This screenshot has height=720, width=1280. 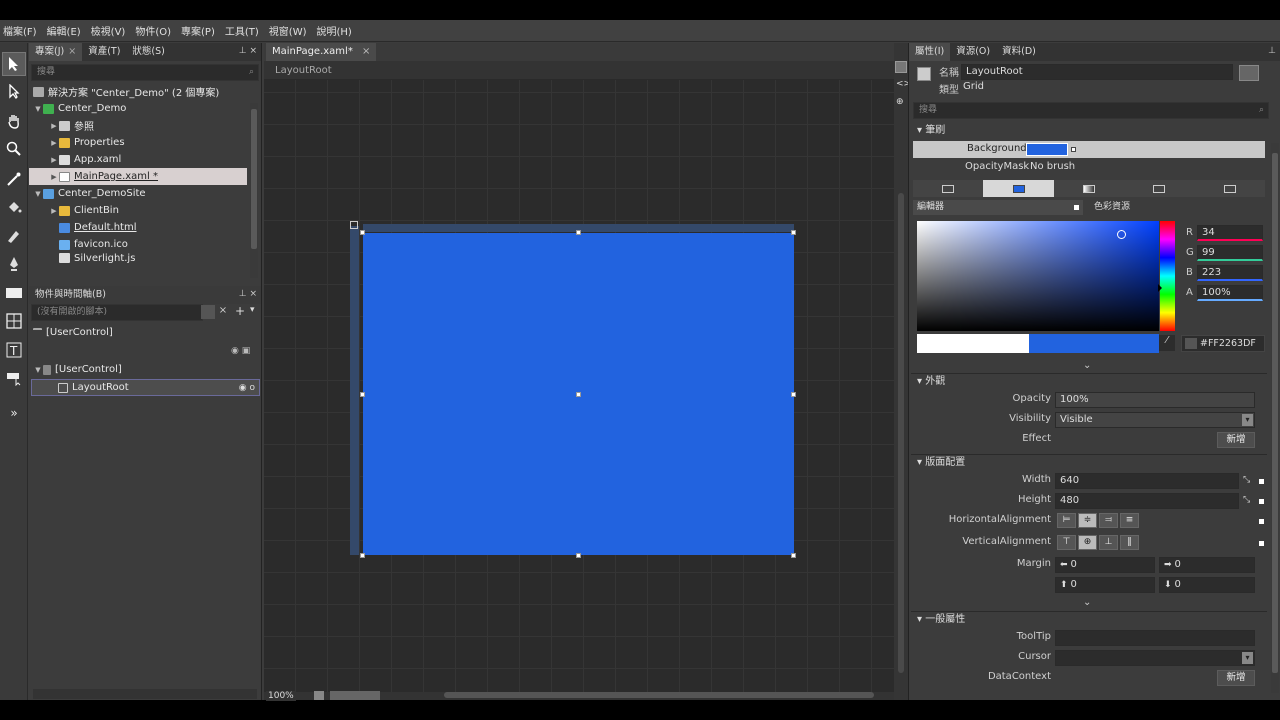 What do you see at coordinates (1112, 207) in the screenshot?
I see `tab-color-resources: 色彩資源` at bounding box center [1112, 207].